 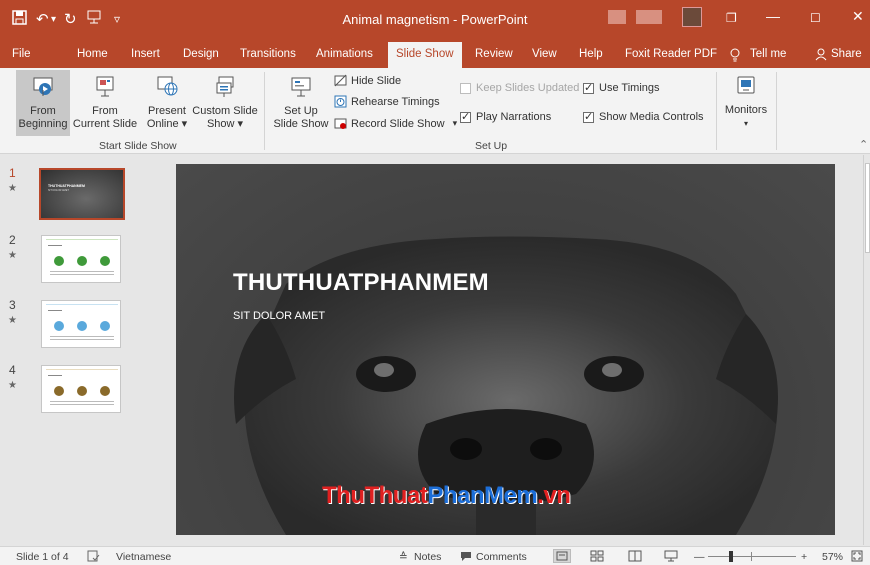 What do you see at coordinates (746, 103) in the screenshot?
I see `monitors-button: Monitors ▾` at bounding box center [746, 103].